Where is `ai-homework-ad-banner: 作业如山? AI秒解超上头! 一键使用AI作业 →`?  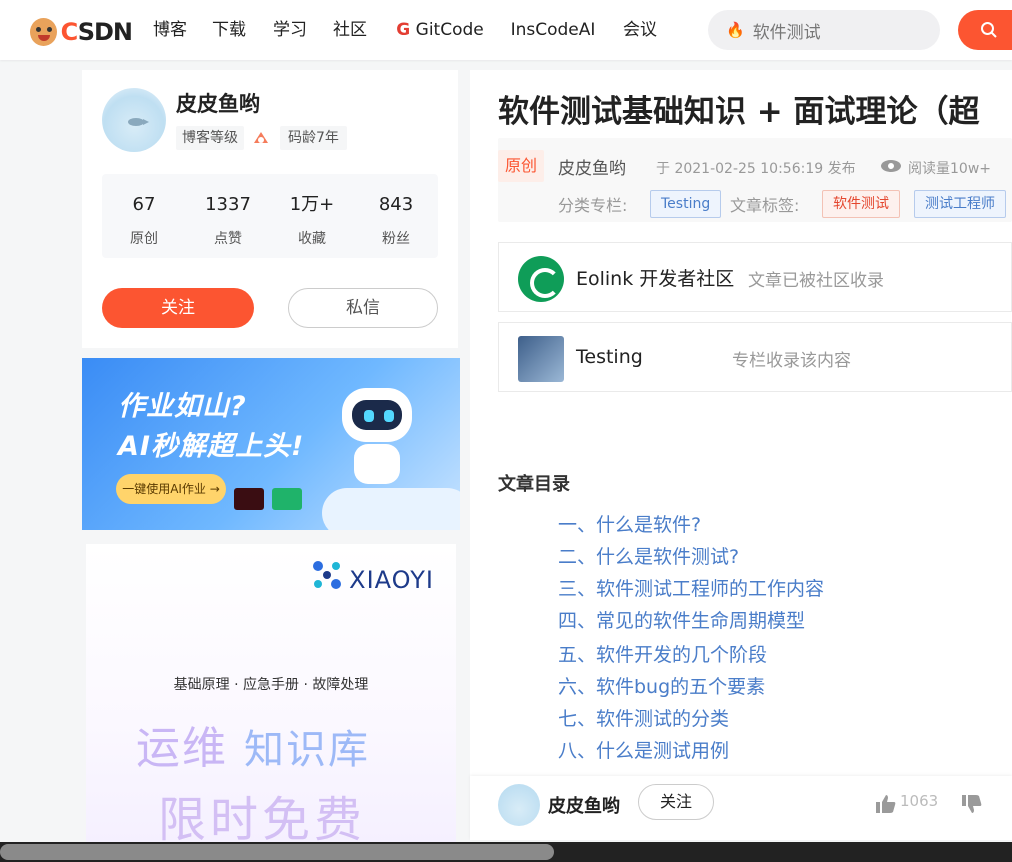 ai-homework-ad-banner: 作业如山? AI秒解超上头! 一键使用AI作业 → is located at coordinates (271, 444).